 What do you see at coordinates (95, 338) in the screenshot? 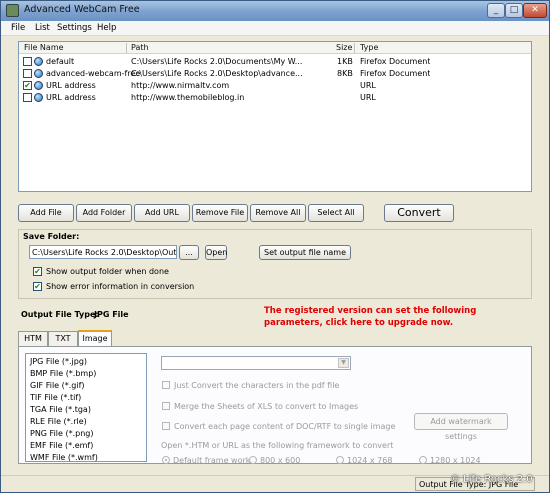
I see `tab-image: Image` at bounding box center [95, 338].